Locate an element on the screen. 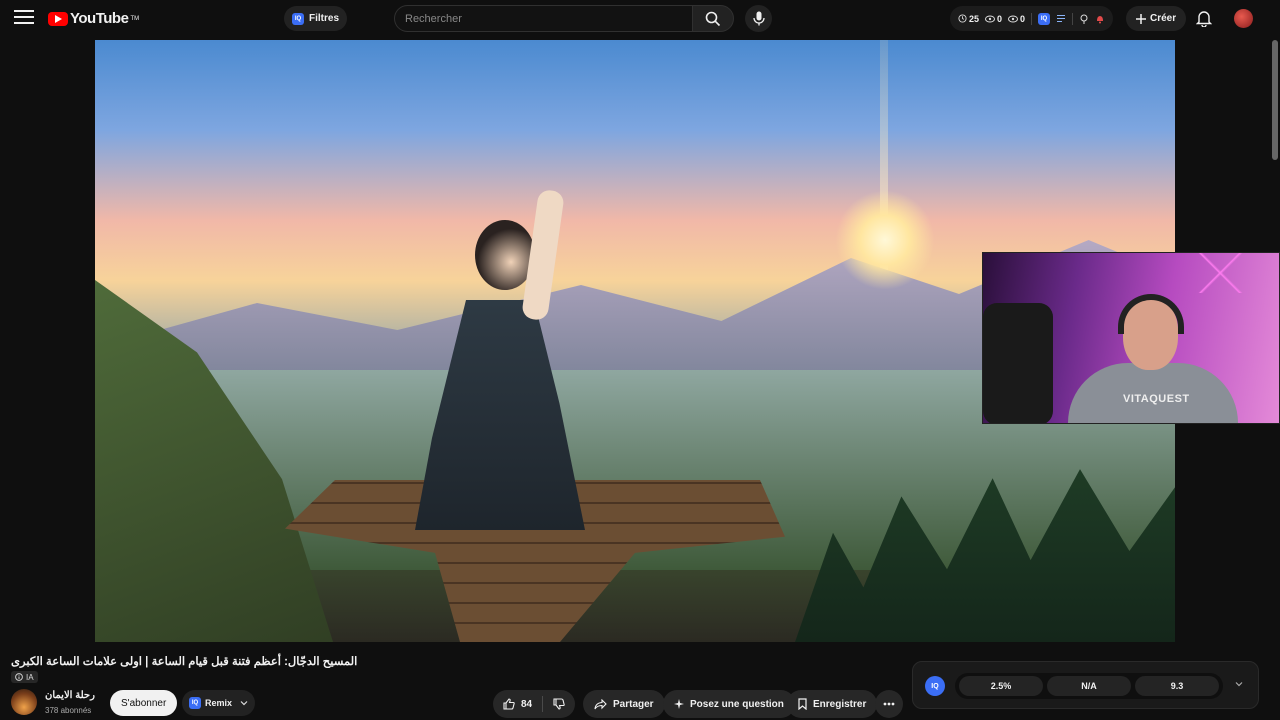  dislike-button is located at coordinates (559, 704).